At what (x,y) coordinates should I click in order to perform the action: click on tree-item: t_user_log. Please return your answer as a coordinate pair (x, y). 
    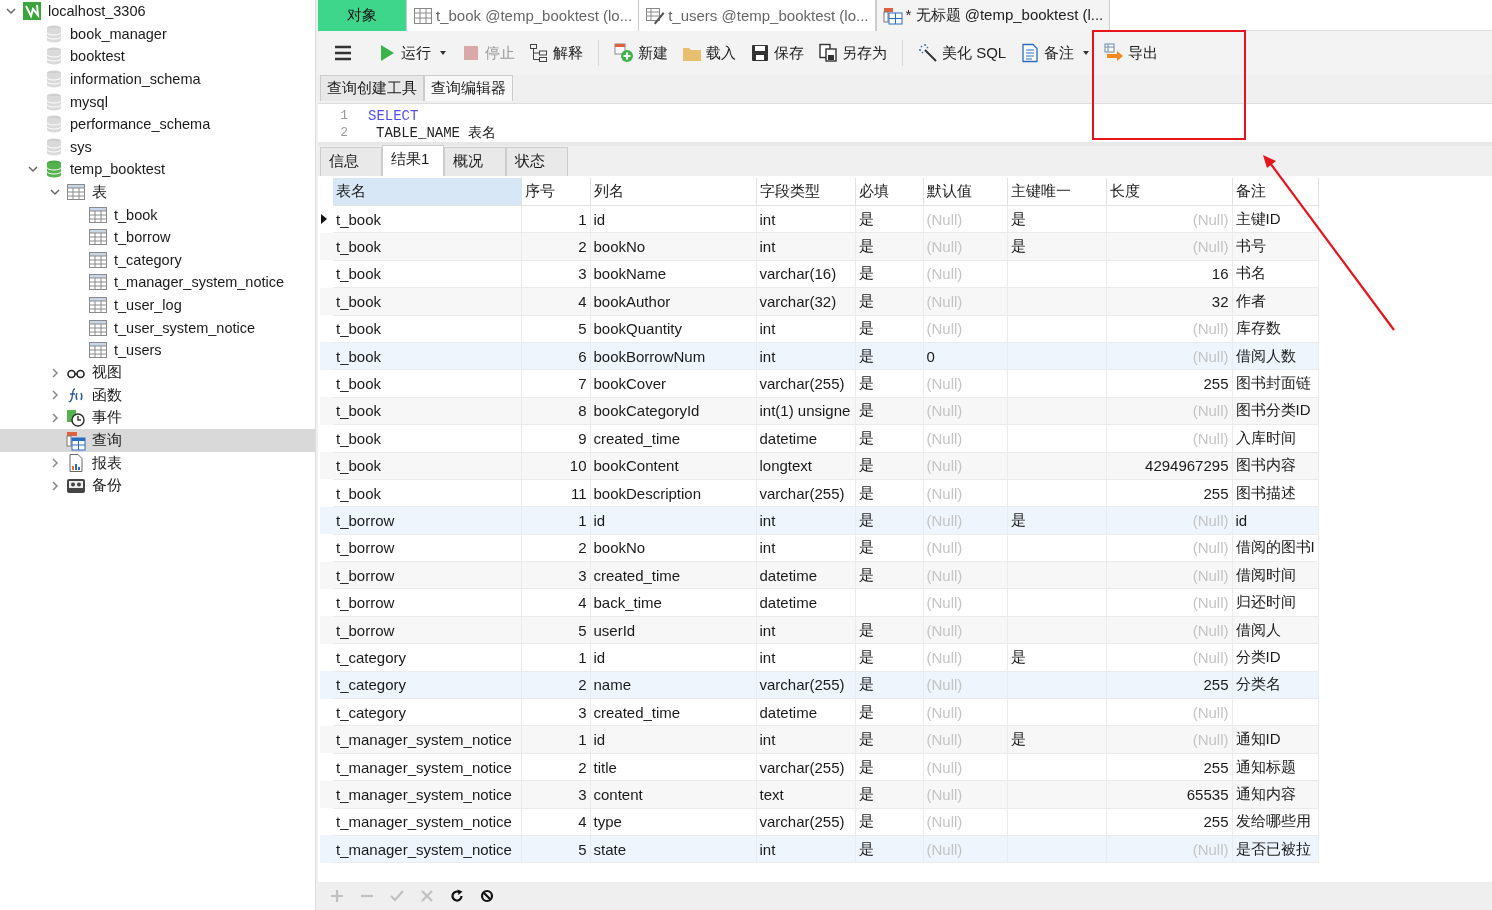
    Looking at the image, I should click on (157, 305).